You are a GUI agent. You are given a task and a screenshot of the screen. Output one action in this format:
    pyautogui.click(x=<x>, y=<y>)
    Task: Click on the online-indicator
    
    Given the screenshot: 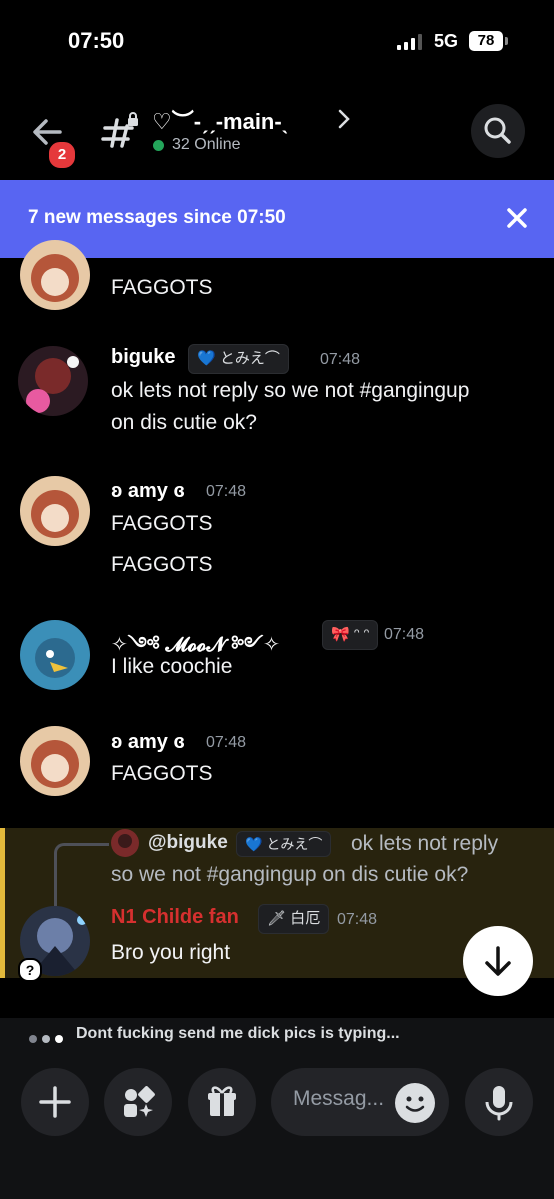 What is the action you would take?
    pyautogui.click(x=158, y=145)
    